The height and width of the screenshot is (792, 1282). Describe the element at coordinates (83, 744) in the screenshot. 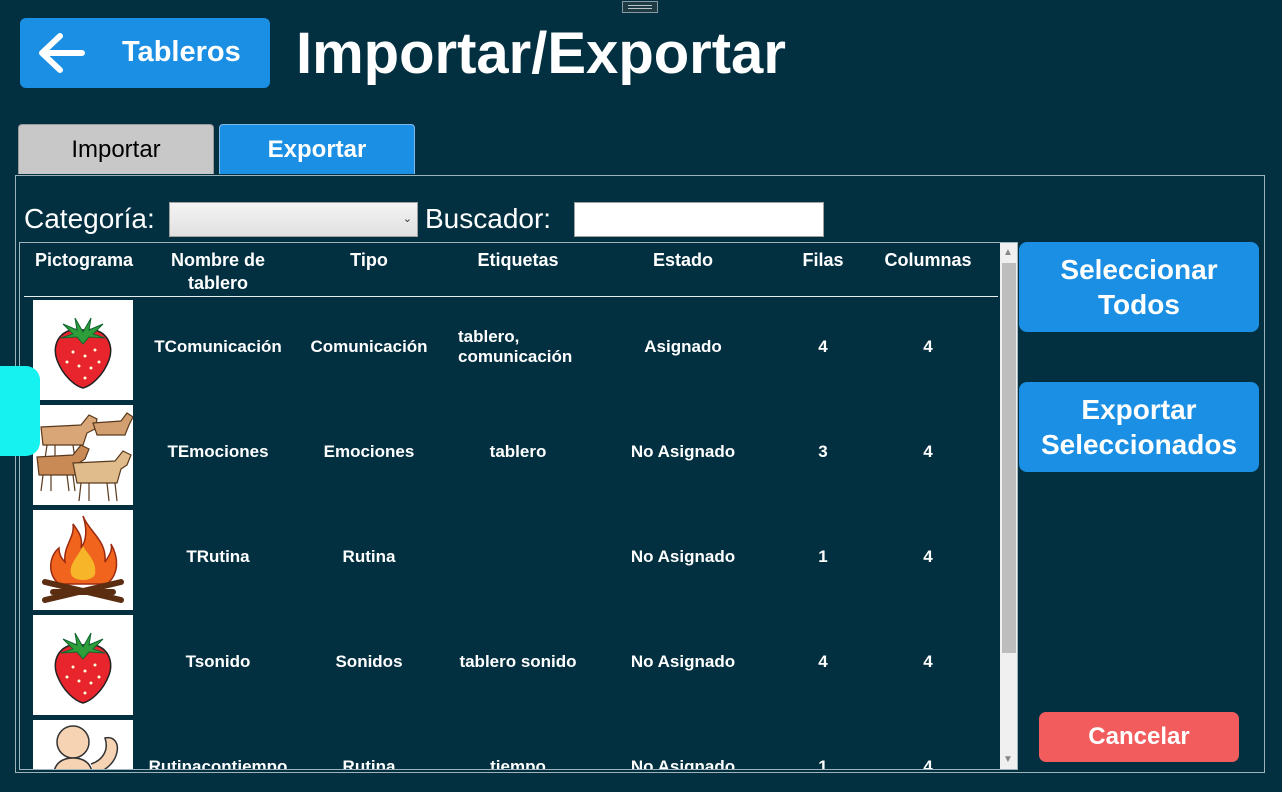

I see `strong-person-icon` at that location.